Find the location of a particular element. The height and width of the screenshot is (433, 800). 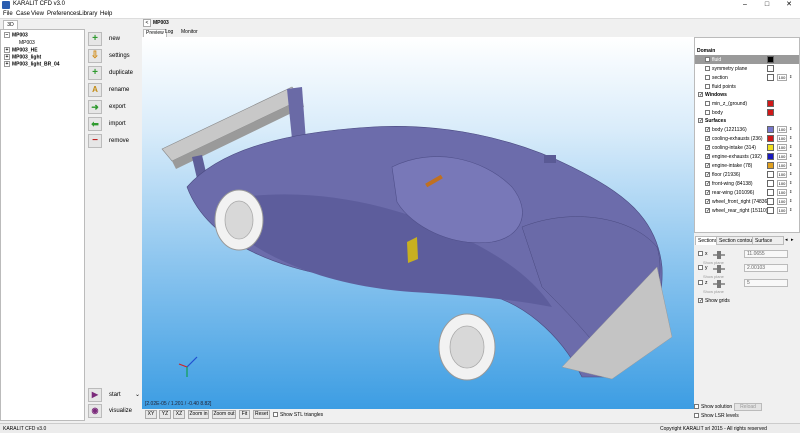

show-stl-checkbox is located at coordinates (275, 414).